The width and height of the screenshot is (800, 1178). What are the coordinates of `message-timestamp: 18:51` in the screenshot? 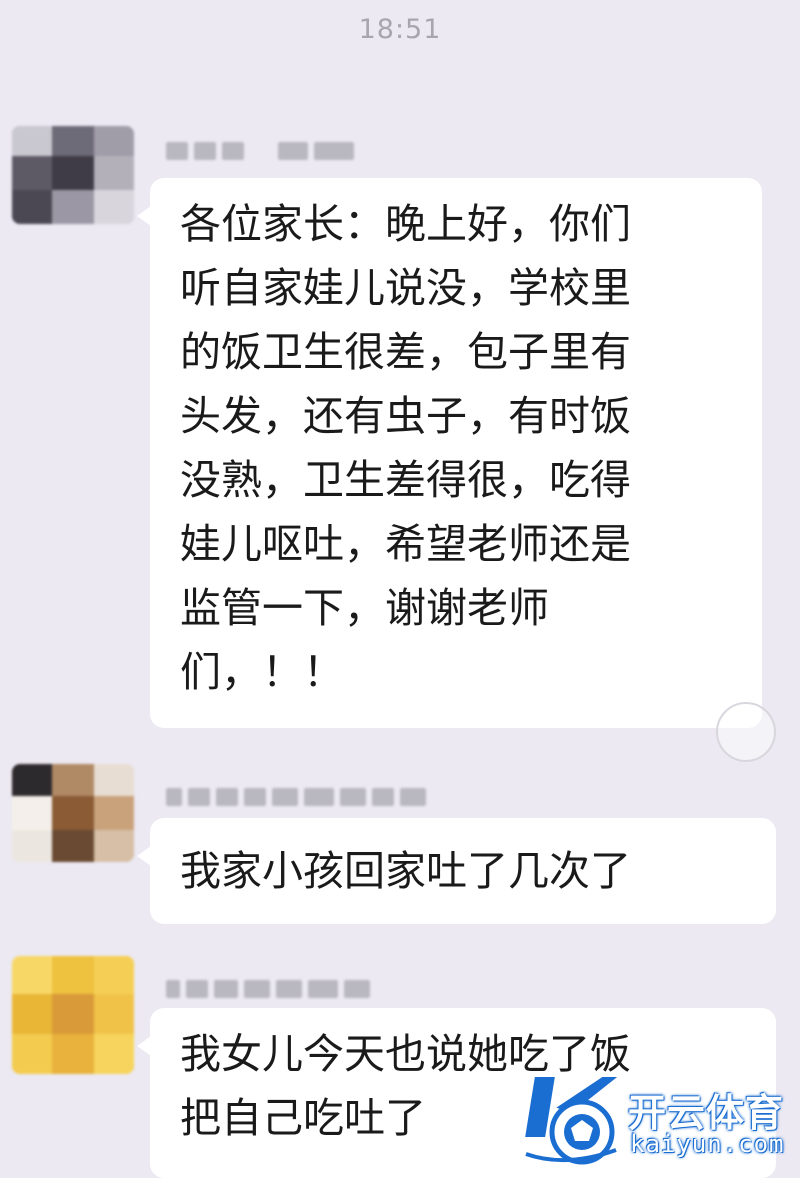 It's located at (400, 29).